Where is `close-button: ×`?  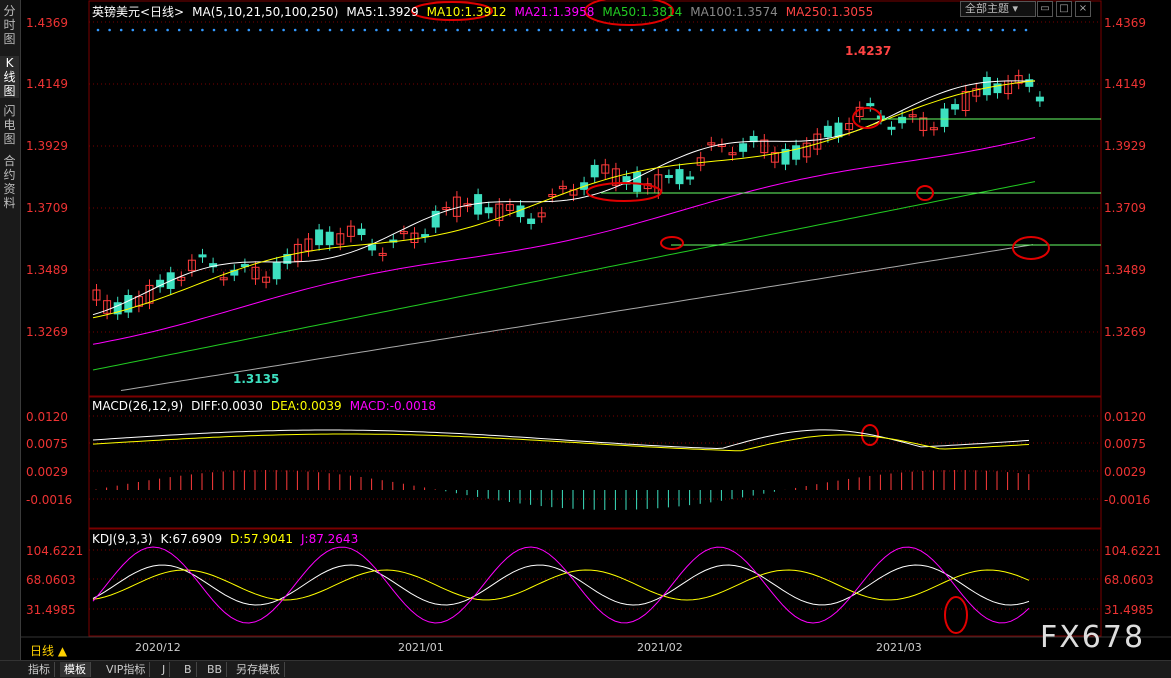 close-button: × is located at coordinates (1083, 9).